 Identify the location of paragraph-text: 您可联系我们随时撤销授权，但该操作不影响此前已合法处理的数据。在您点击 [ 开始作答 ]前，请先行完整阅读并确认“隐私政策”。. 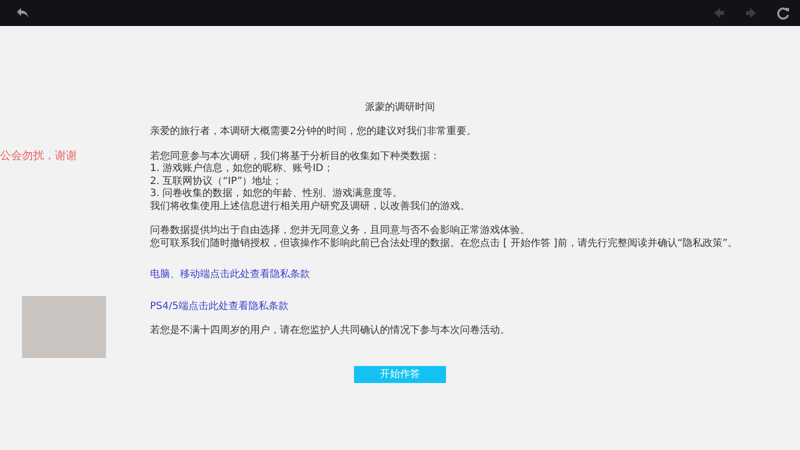
(444, 244).